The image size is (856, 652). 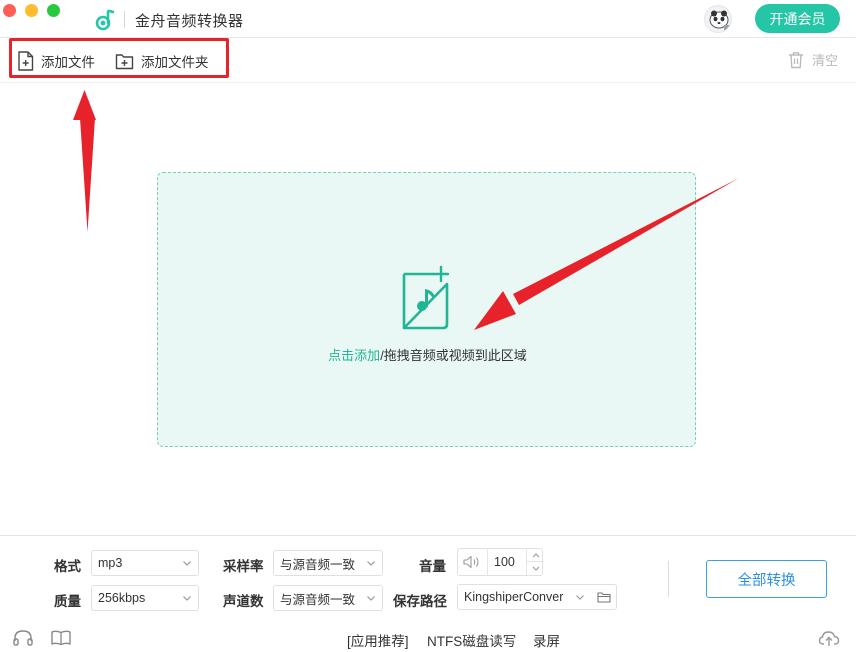 I want to click on drop-hint: 点击添加/拖拽音频或视频到此区域, so click(x=427, y=354).